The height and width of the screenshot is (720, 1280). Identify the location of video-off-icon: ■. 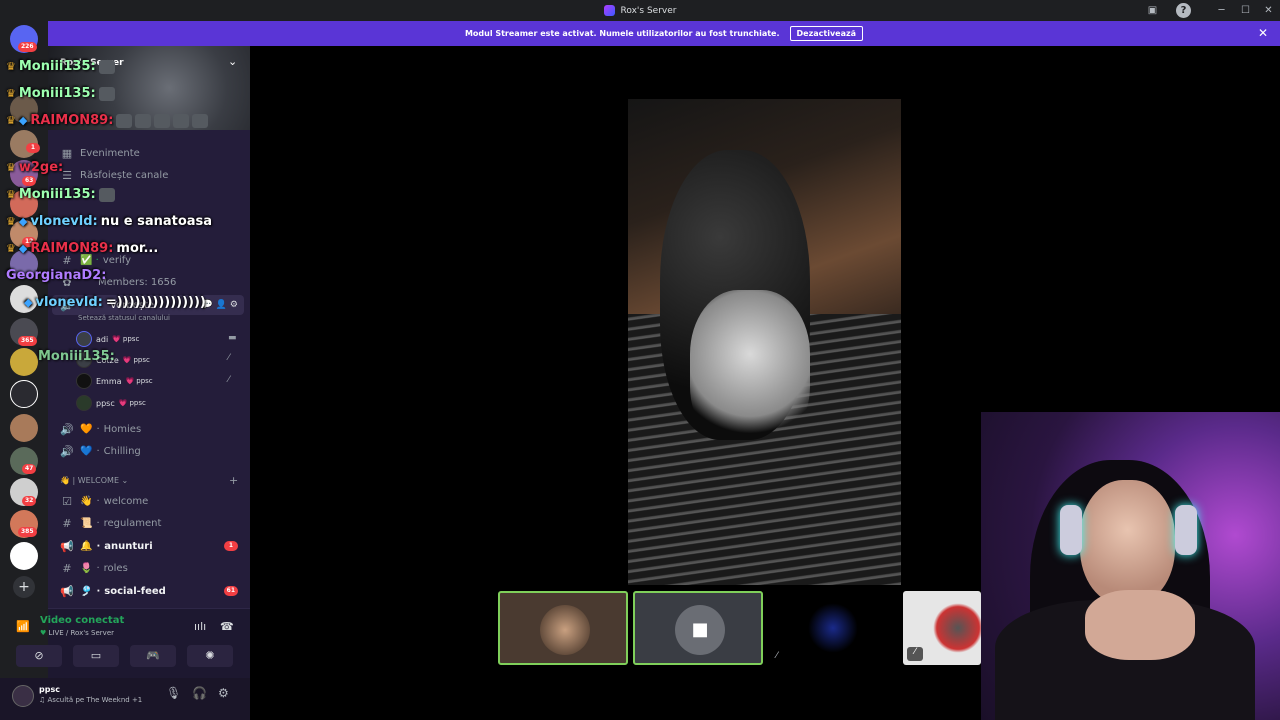
(700, 630).